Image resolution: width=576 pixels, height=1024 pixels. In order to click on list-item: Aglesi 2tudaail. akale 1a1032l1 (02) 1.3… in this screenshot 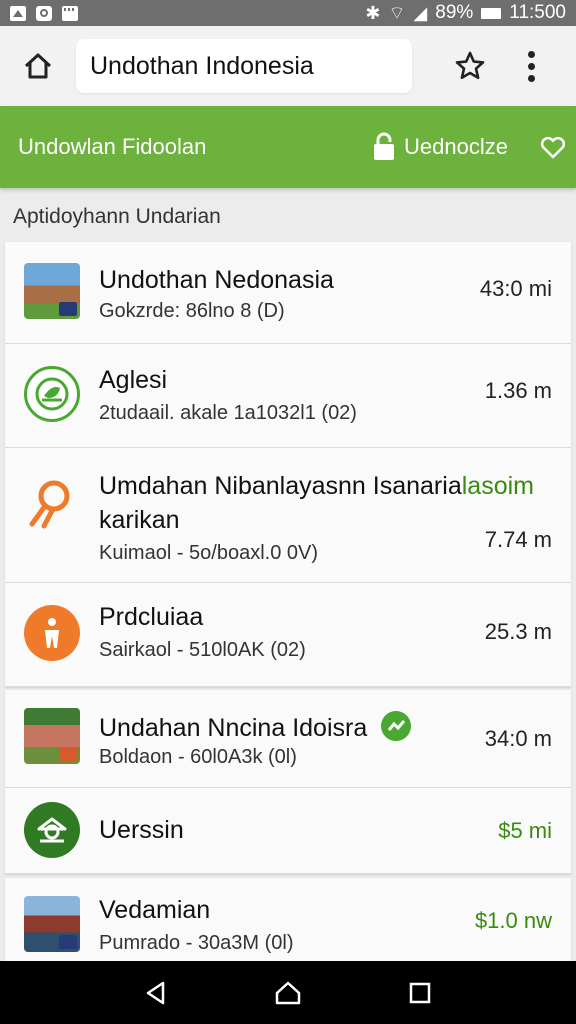, I will do `click(288, 396)`.